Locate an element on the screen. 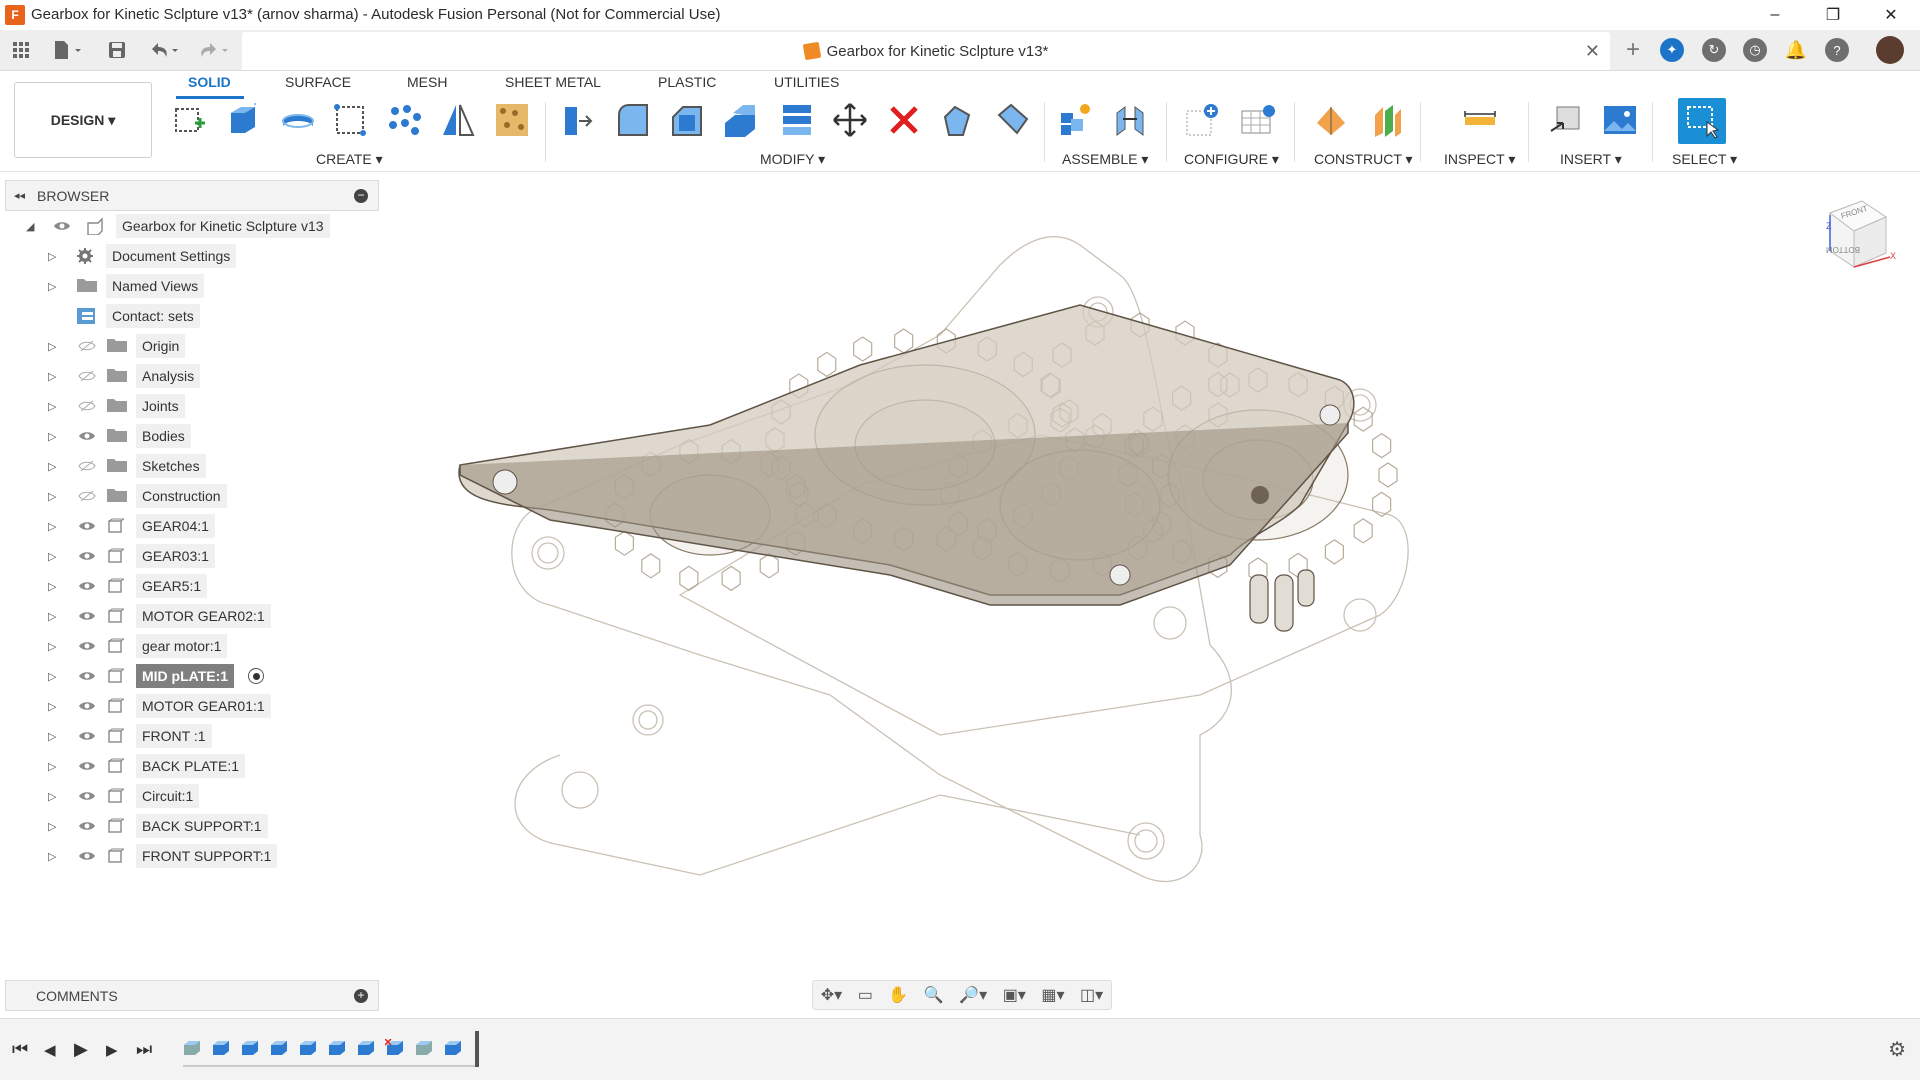 Image resolution: width=1920 pixels, height=1080 pixels. offset-plane-icon is located at coordinates (1332, 120).